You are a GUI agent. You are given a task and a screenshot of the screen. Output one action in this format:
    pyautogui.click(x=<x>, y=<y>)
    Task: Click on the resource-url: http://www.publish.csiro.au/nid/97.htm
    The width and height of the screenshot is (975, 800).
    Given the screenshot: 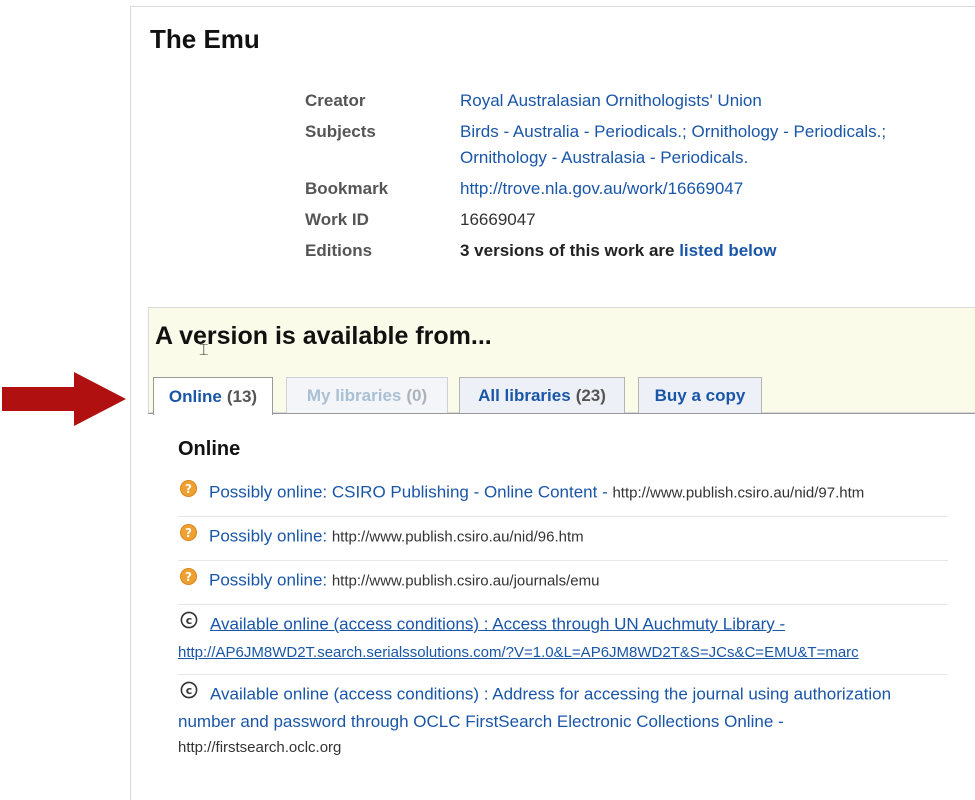 What is the action you would take?
    pyautogui.click(x=738, y=493)
    